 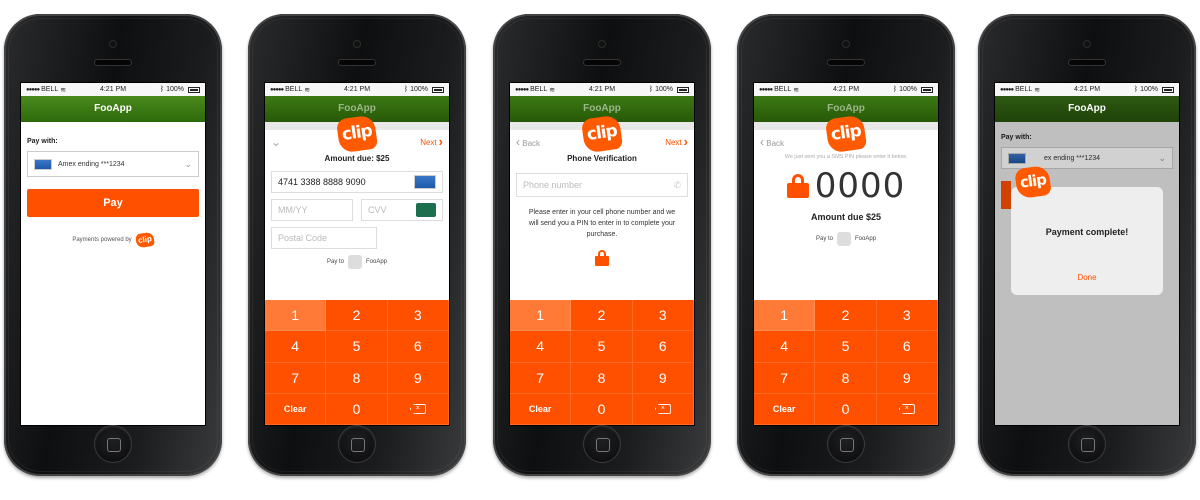 I want to click on pay-with-label: Pay with:, so click(x=42, y=141).